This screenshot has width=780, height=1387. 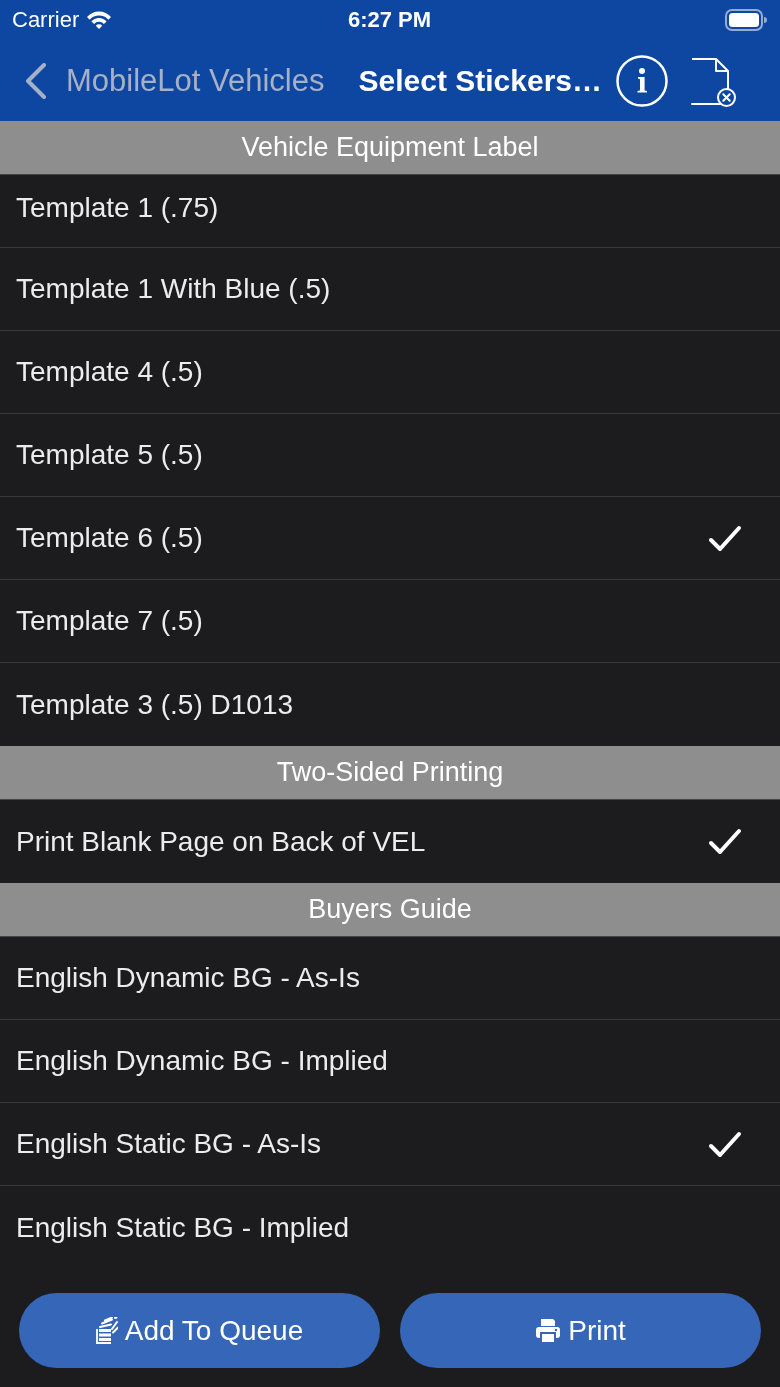 What do you see at coordinates (390, 910) in the screenshot?
I see `section-header: Buyers Guide` at bounding box center [390, 910].